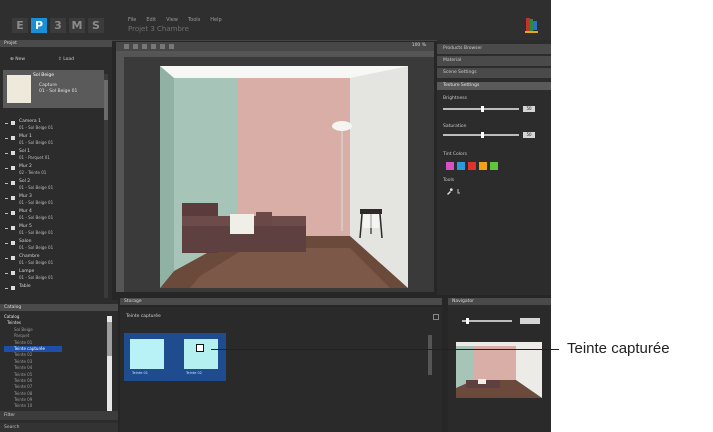 The width and height of the screenshot is (713, 432). What do you see at coordinates (494, 86) in the screenshot?
I see `texture-settings-header: Texture Settings` at bounding box center [494, 86].